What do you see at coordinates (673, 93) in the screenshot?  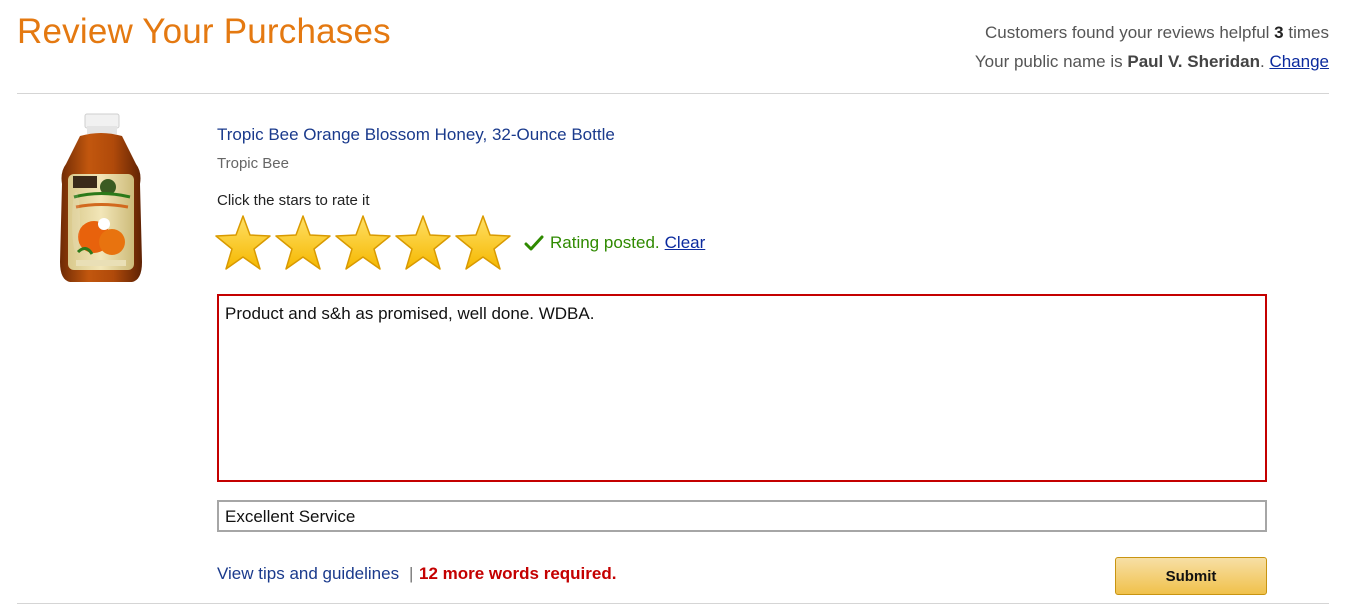 I see `header-divider` at bounding box center [673, 93].